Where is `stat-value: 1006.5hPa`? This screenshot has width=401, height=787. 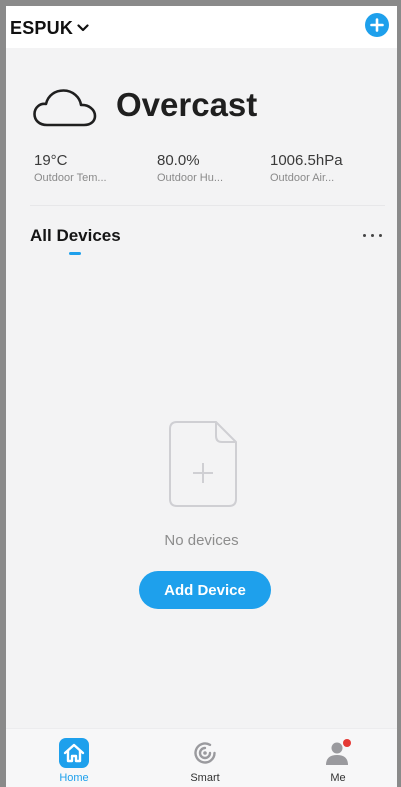 stat-value: 1006.5hPa is located at coordinates (306, 160).